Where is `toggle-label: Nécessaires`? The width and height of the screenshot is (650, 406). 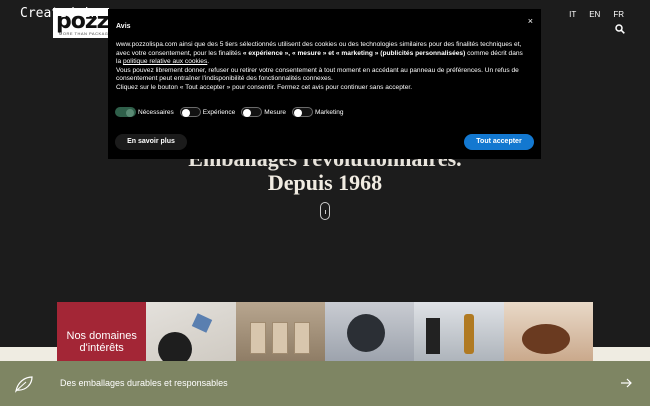 toggle-label: Nécessaires is located at coordinates (156, 112).